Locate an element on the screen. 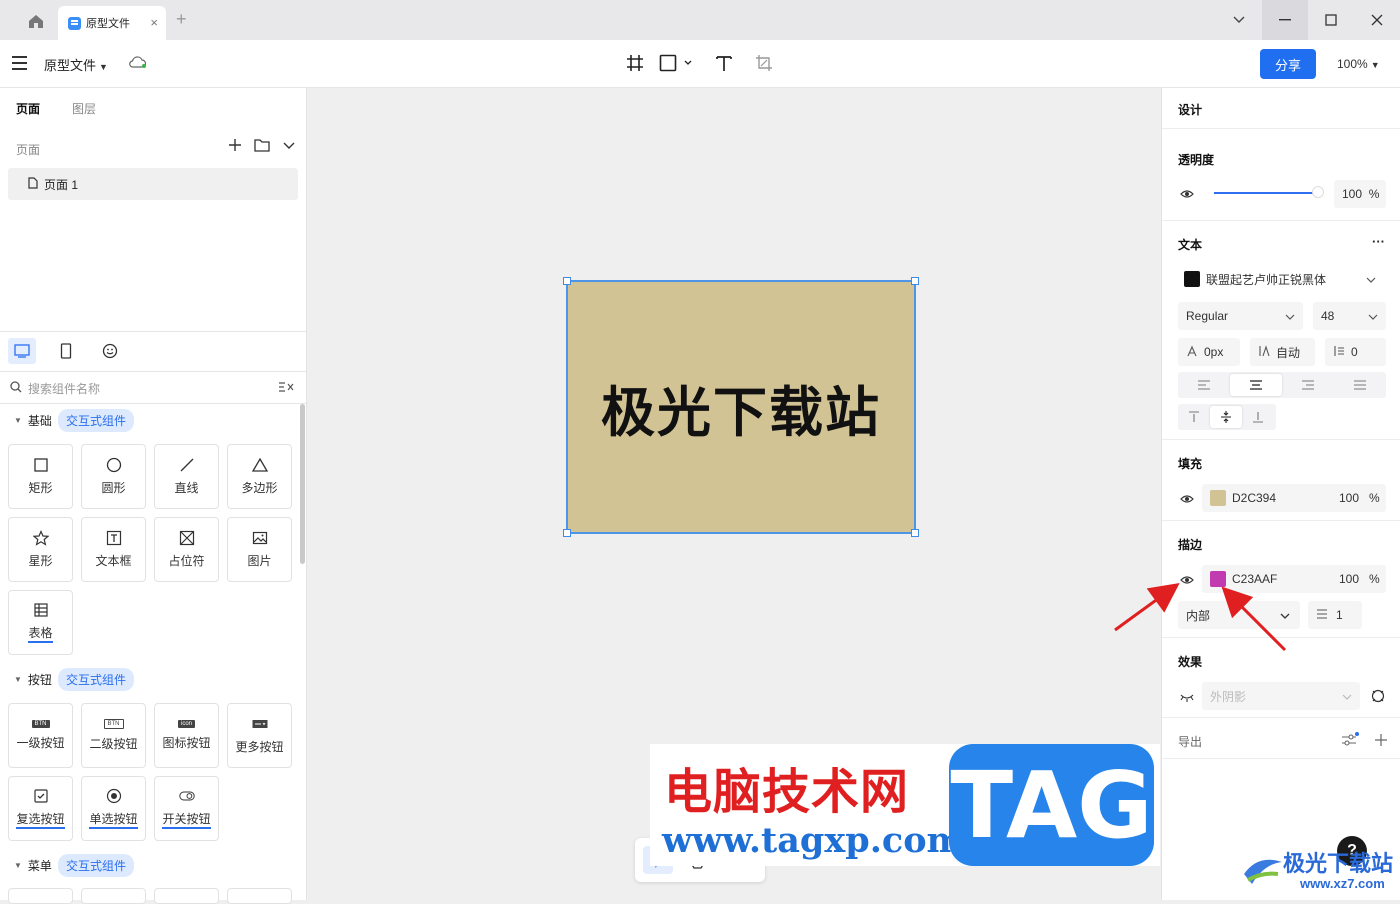 This screenshot has height=904, width=1400. component-primary-button: BTN 一级按钮 is located at coordinates (40, 735).